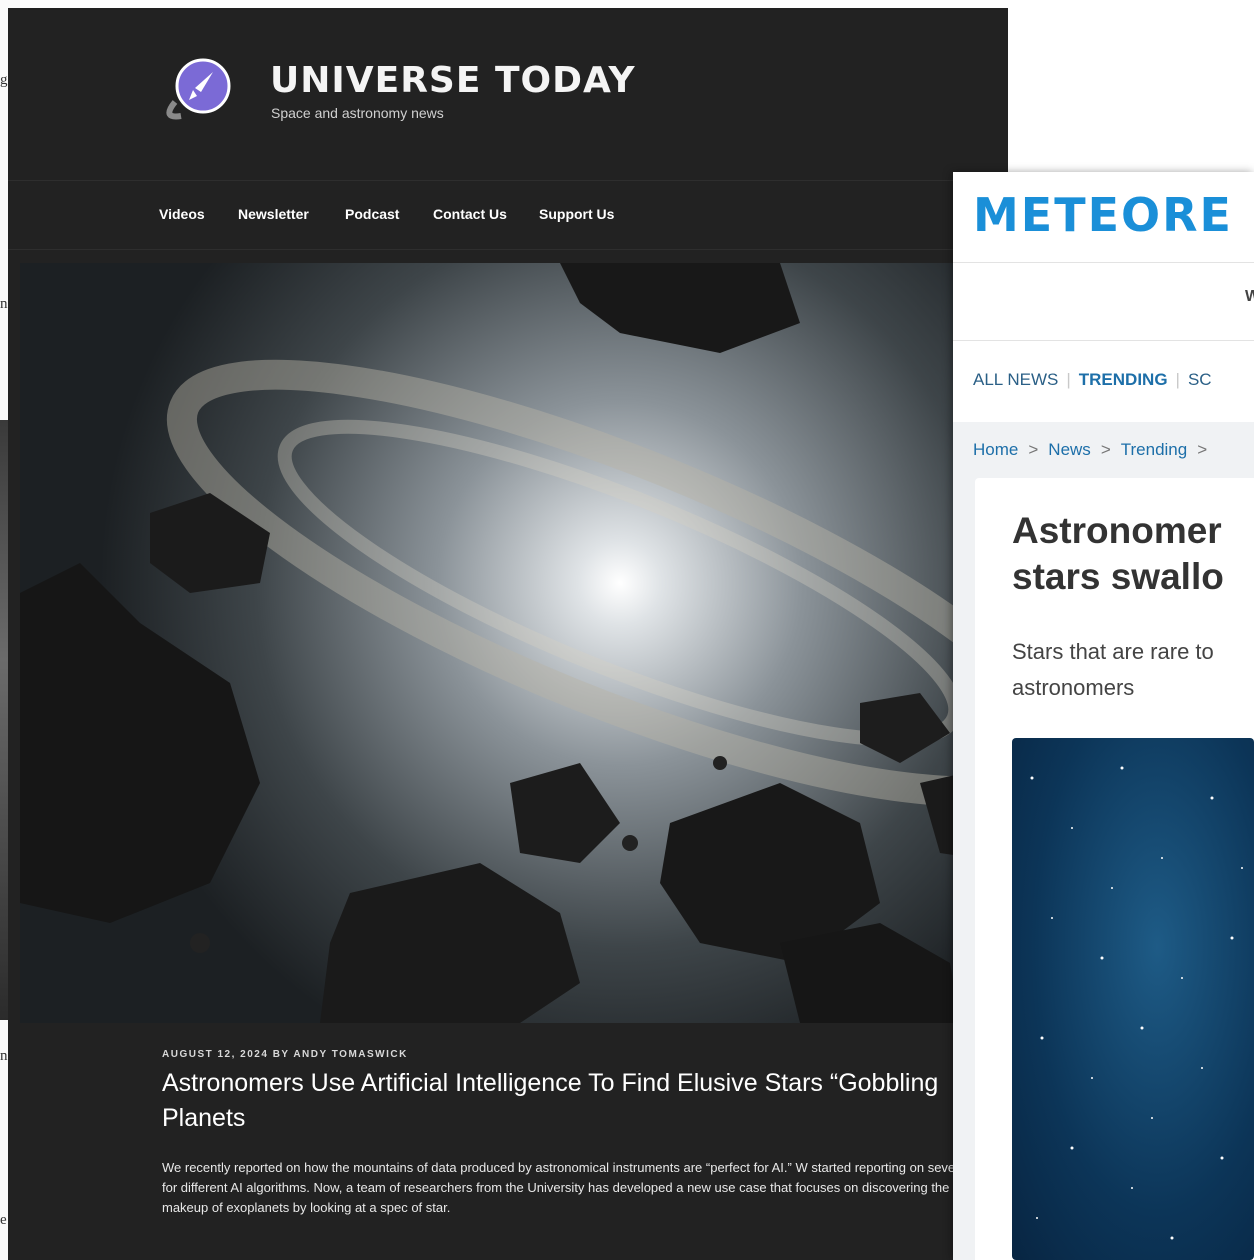  I want to click on background-text-fragment: e, so click(3, 1220).